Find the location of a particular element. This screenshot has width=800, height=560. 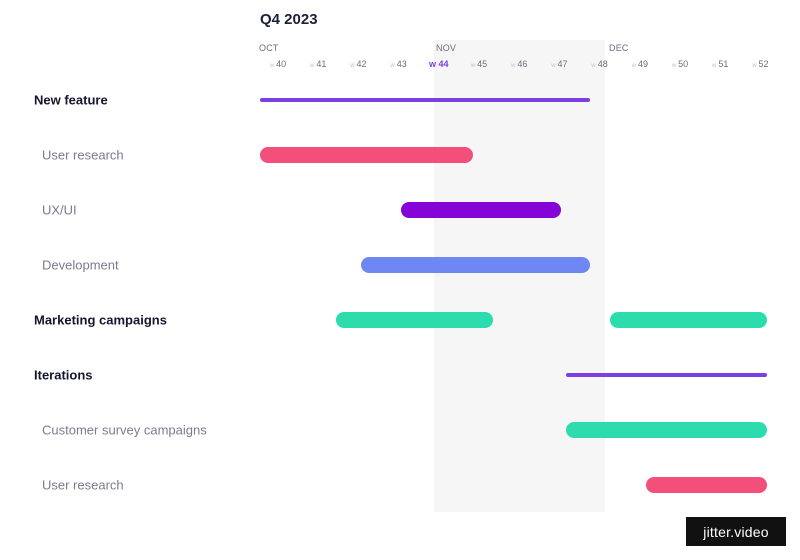

group-label: Marketing campaigns is located at coordinates (100, 320).